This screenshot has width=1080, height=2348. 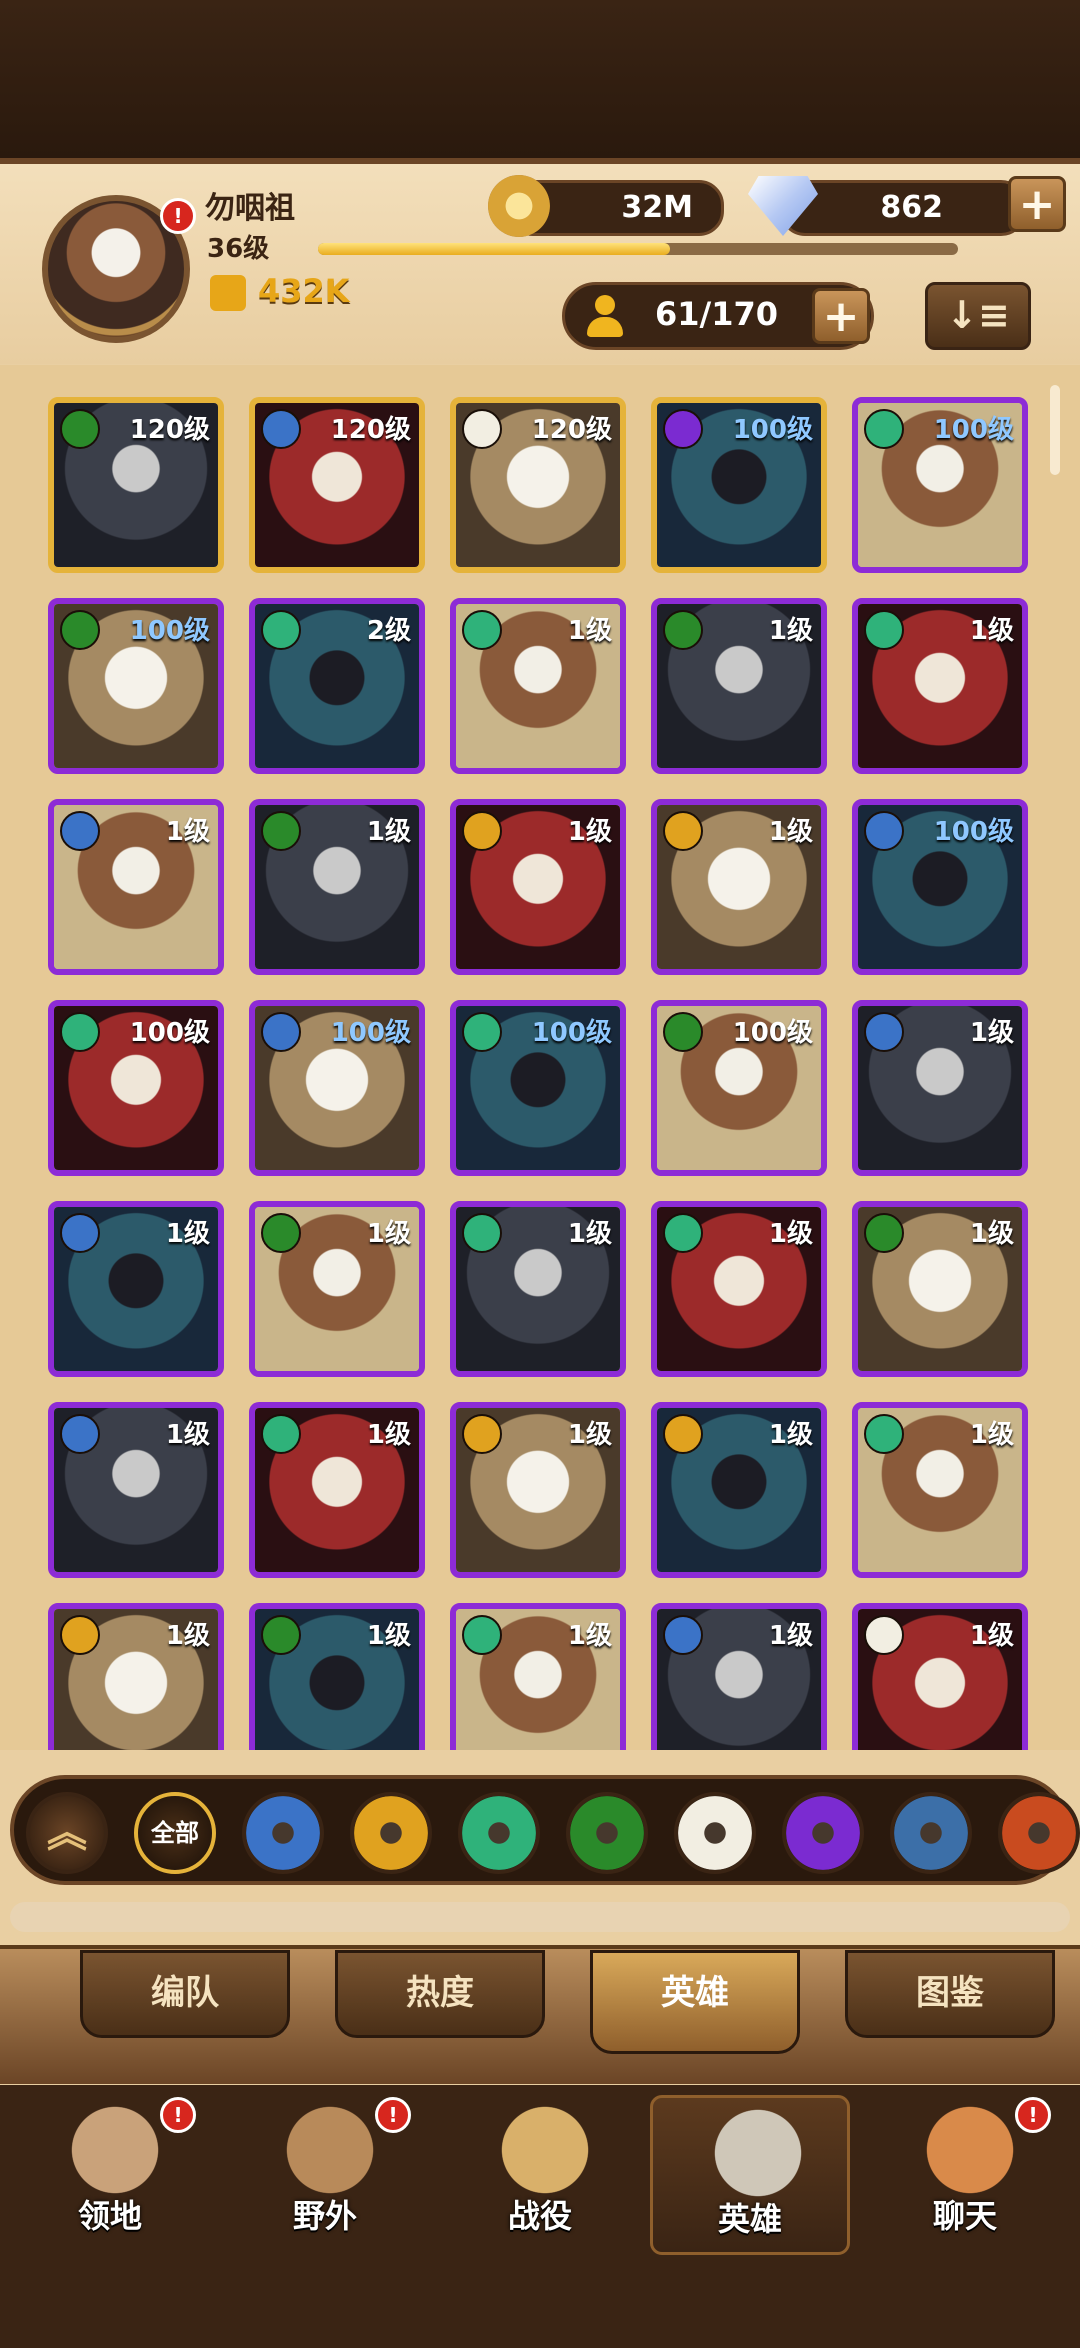 What do you see at coordinates (1055, 430) in the screenshot?
I see `grid-scrollbar` at bounding box center [1055, 430].